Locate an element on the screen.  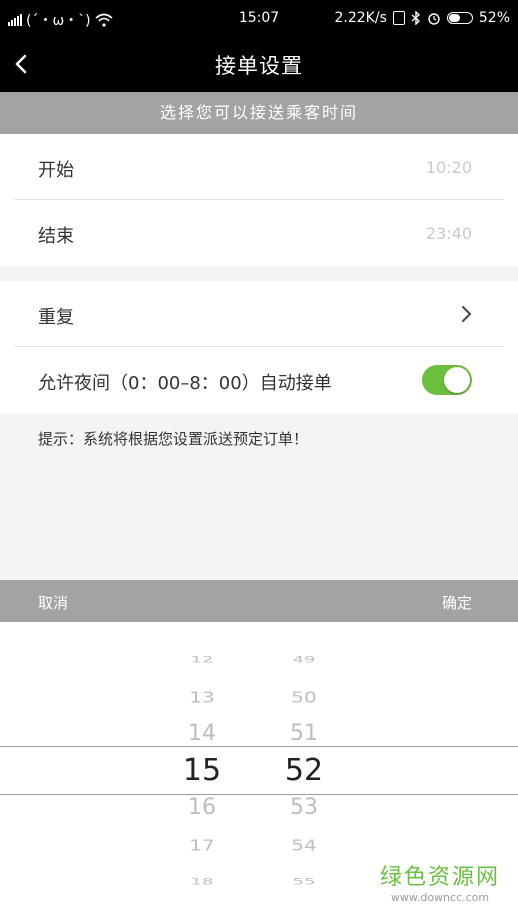
battery-icon is located at coordinates (459, 18).